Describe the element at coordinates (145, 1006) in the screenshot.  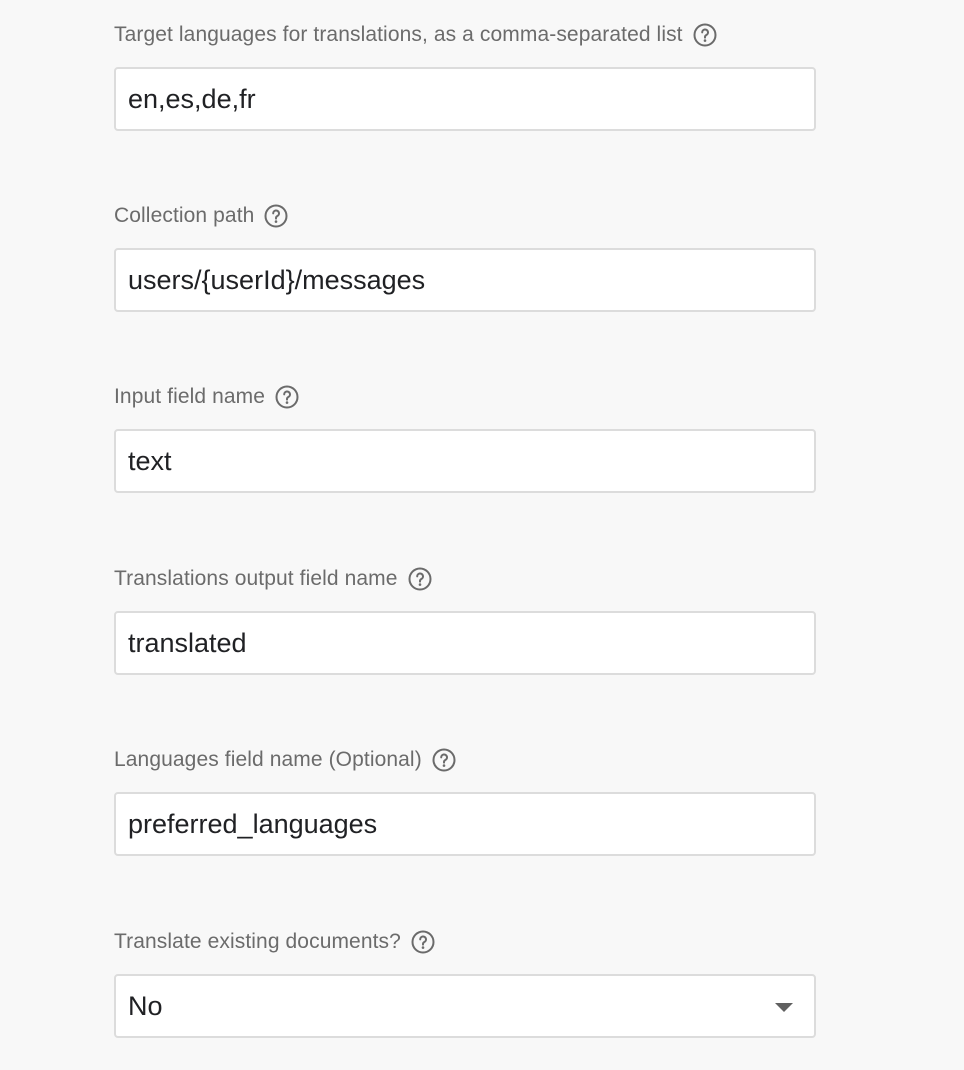
I see `select-selected-value: No` at that location.